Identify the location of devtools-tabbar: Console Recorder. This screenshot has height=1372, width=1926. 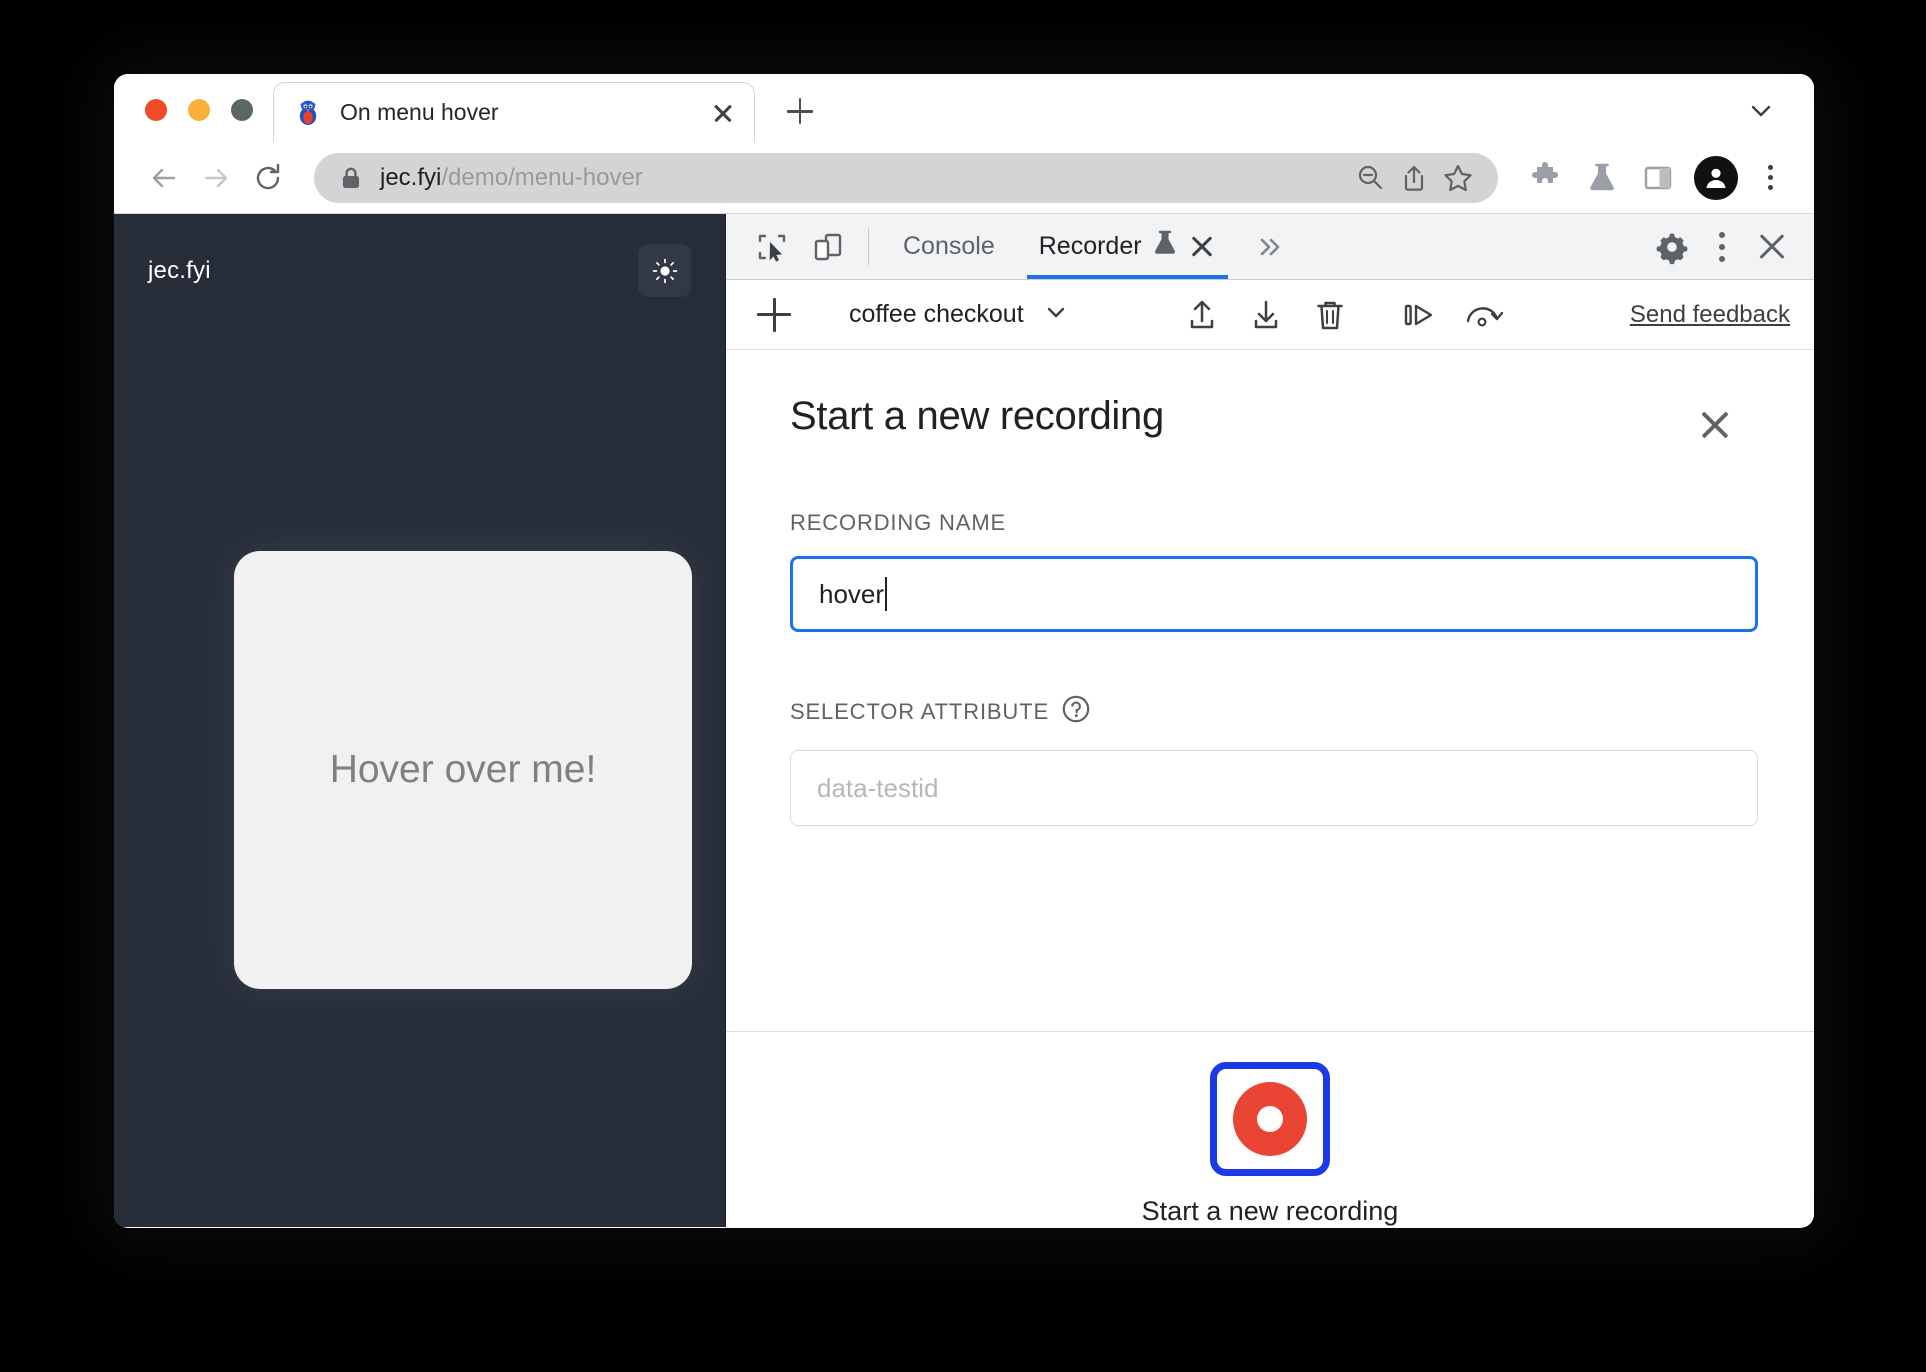
(1270, 247).